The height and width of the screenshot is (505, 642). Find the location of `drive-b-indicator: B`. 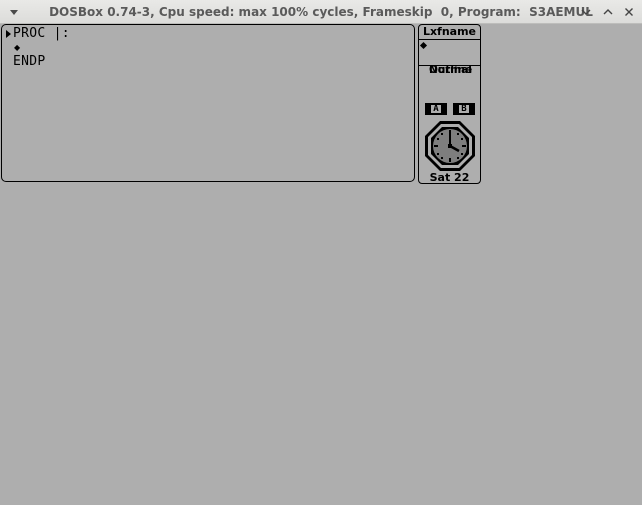

drive-b-indicator: B is located at coordinates (464, 109).